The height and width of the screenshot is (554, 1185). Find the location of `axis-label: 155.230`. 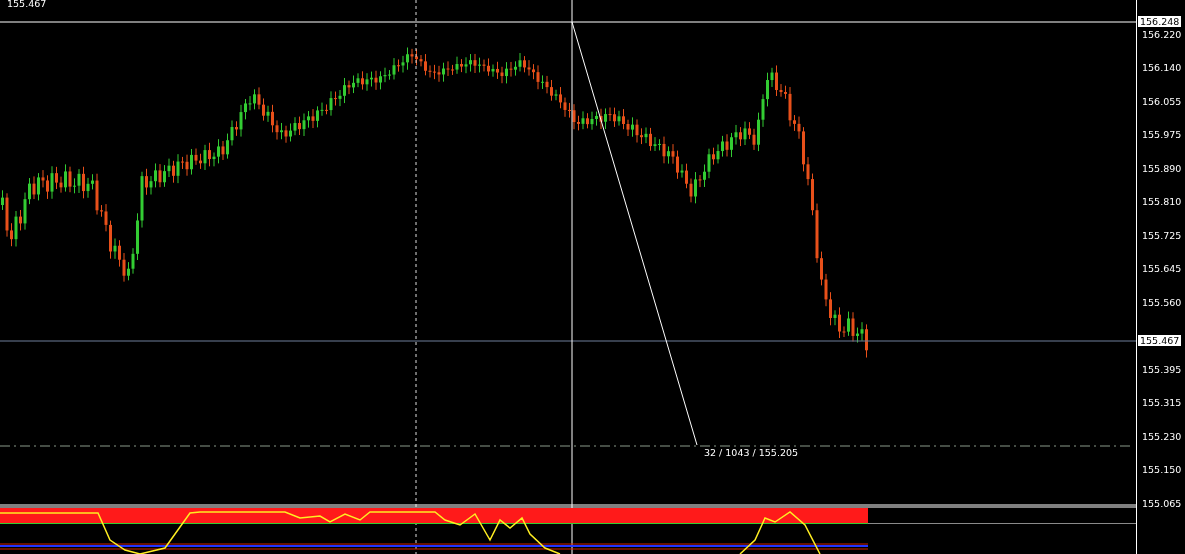

axis-label: 155.230 is located at coordinates (1162, 436).